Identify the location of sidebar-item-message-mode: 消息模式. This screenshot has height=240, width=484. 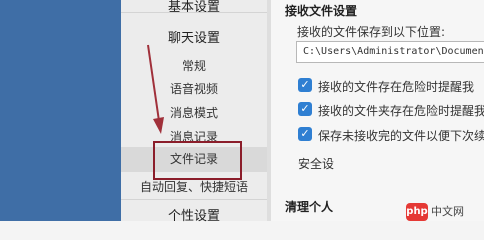
(194, 112).